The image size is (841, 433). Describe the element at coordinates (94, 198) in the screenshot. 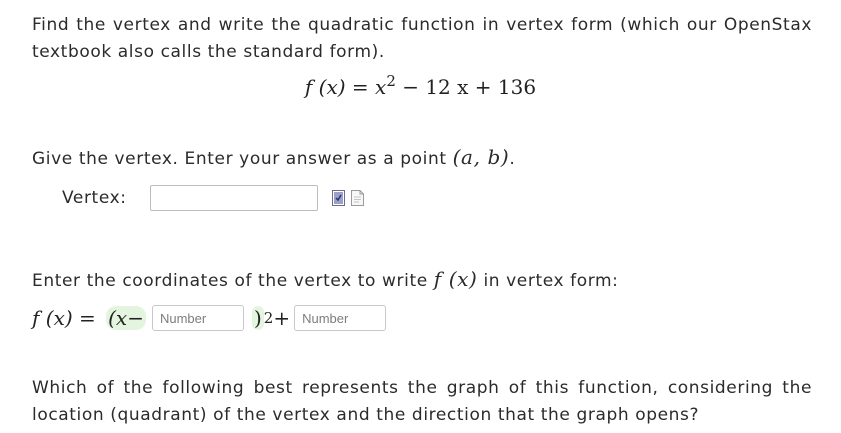

I see `vertex-label: Vertex:` at that location.